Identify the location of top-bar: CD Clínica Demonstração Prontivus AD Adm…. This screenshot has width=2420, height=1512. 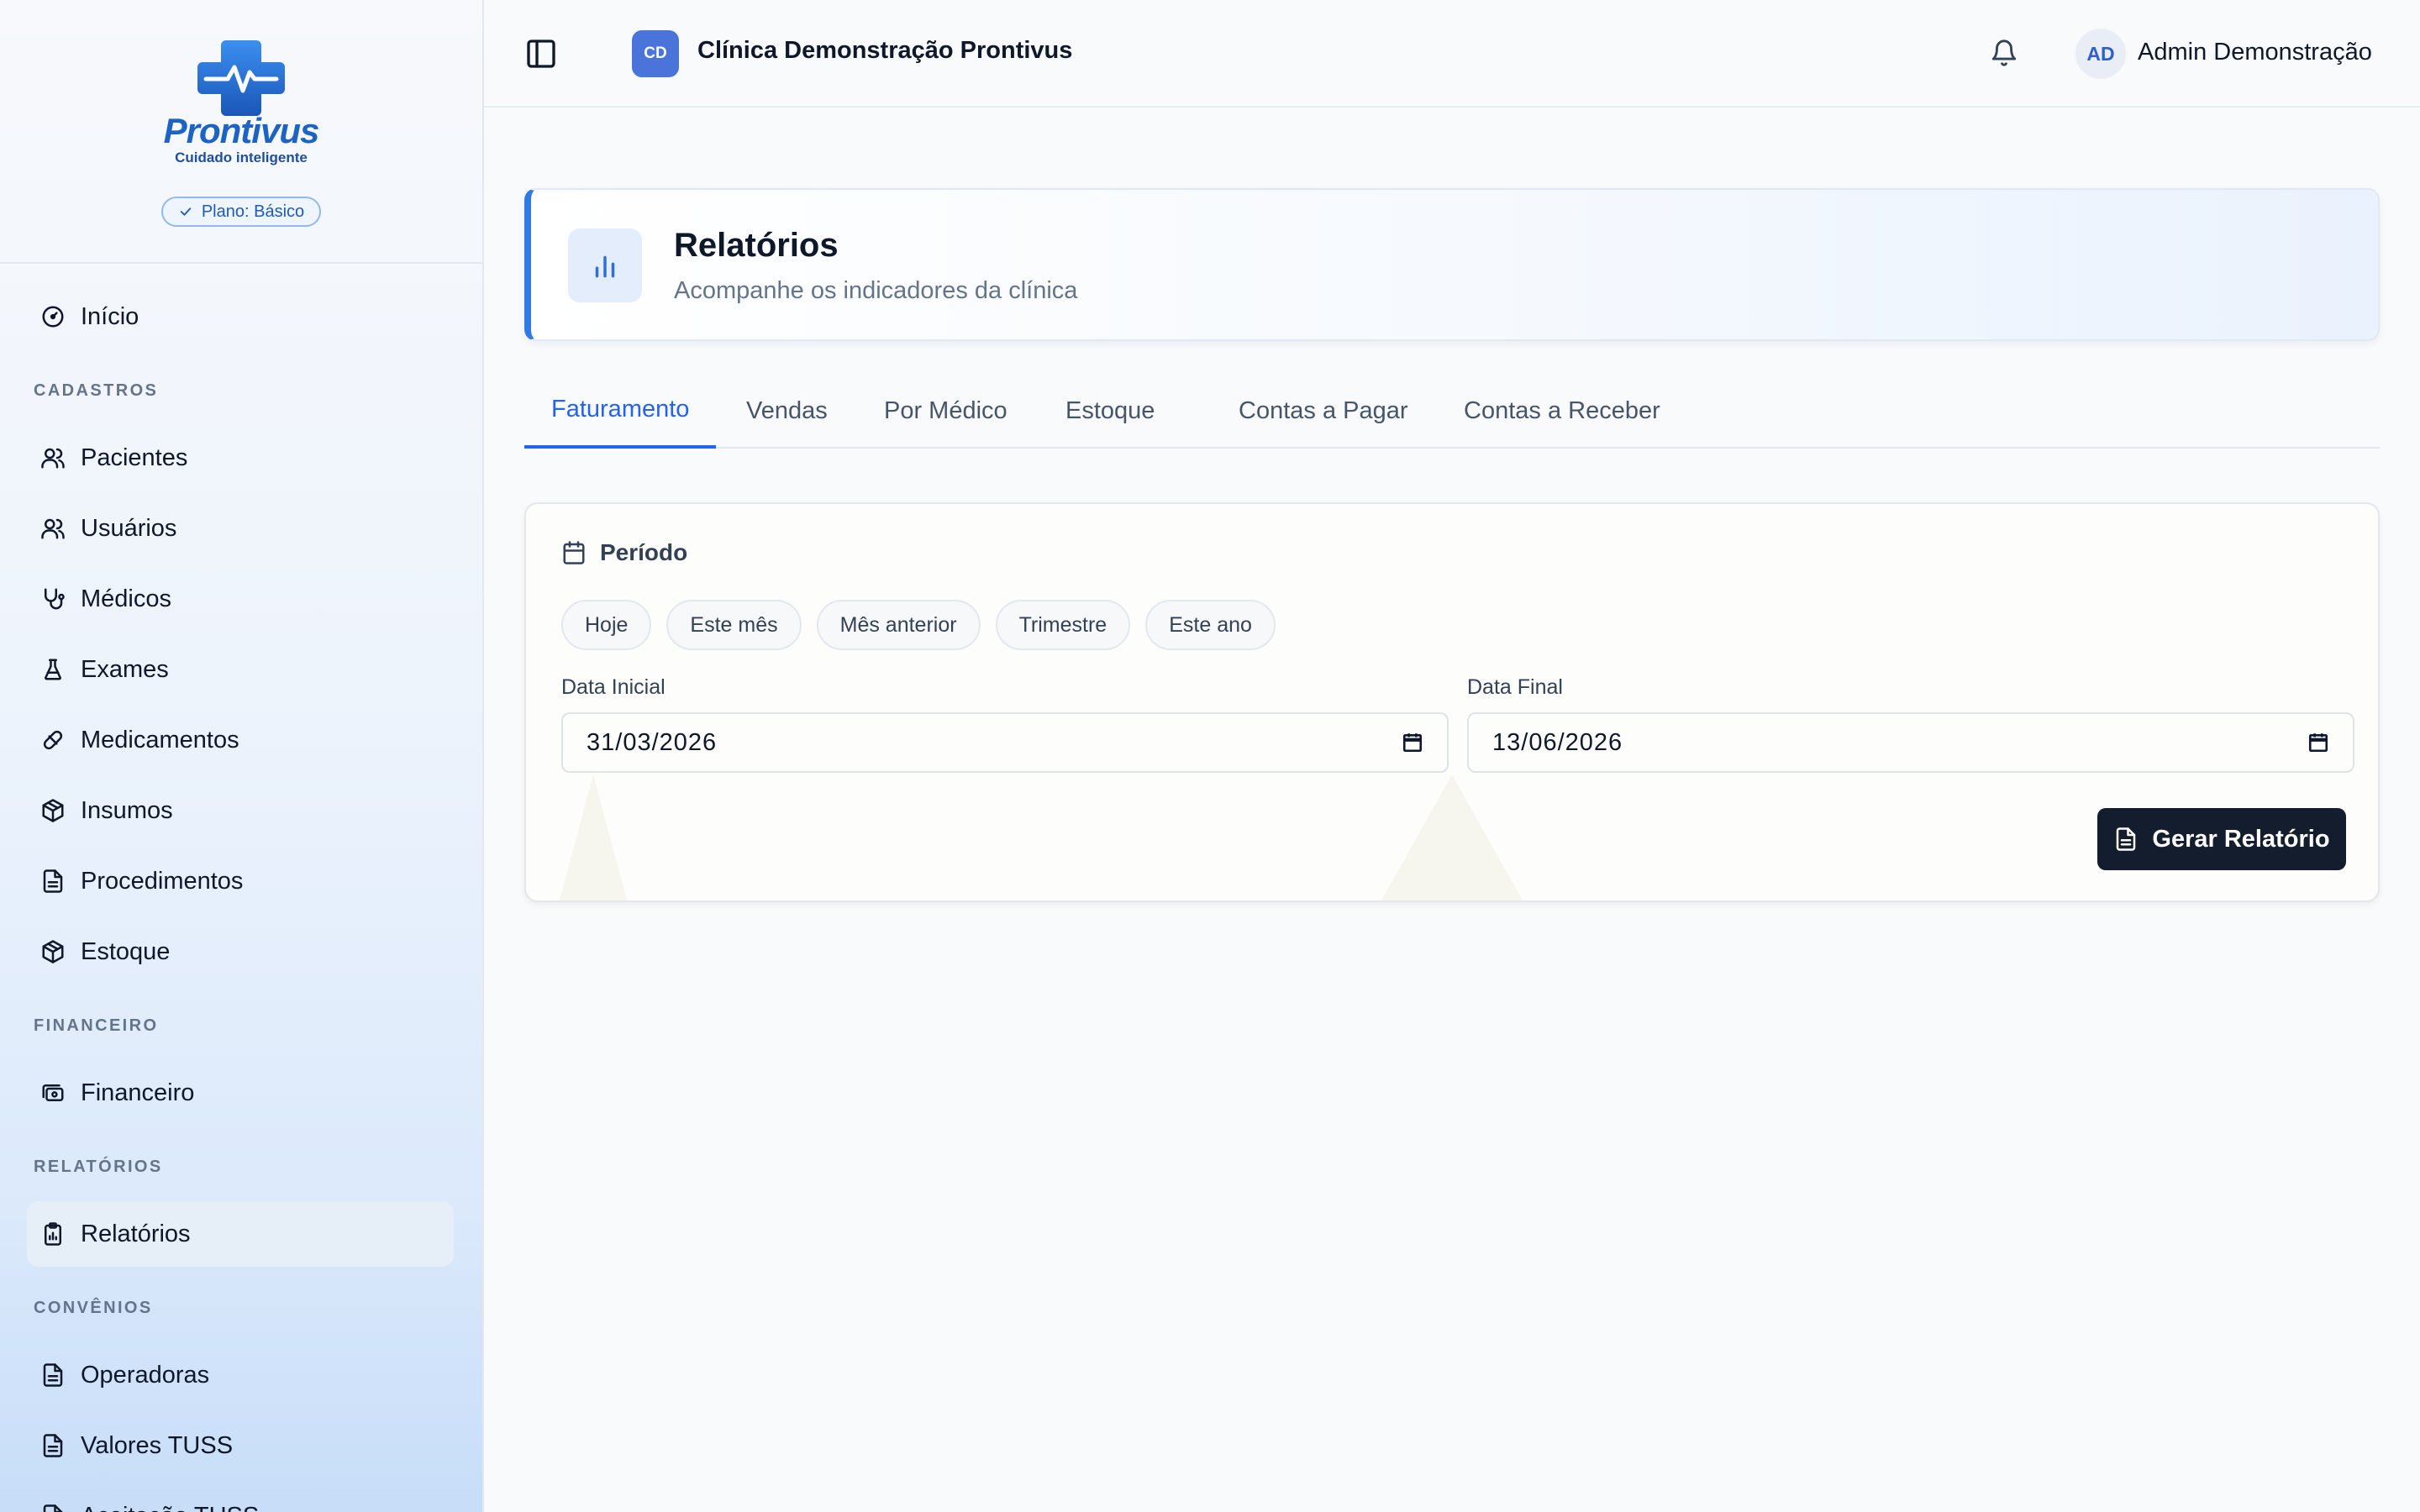
(1452, 54).